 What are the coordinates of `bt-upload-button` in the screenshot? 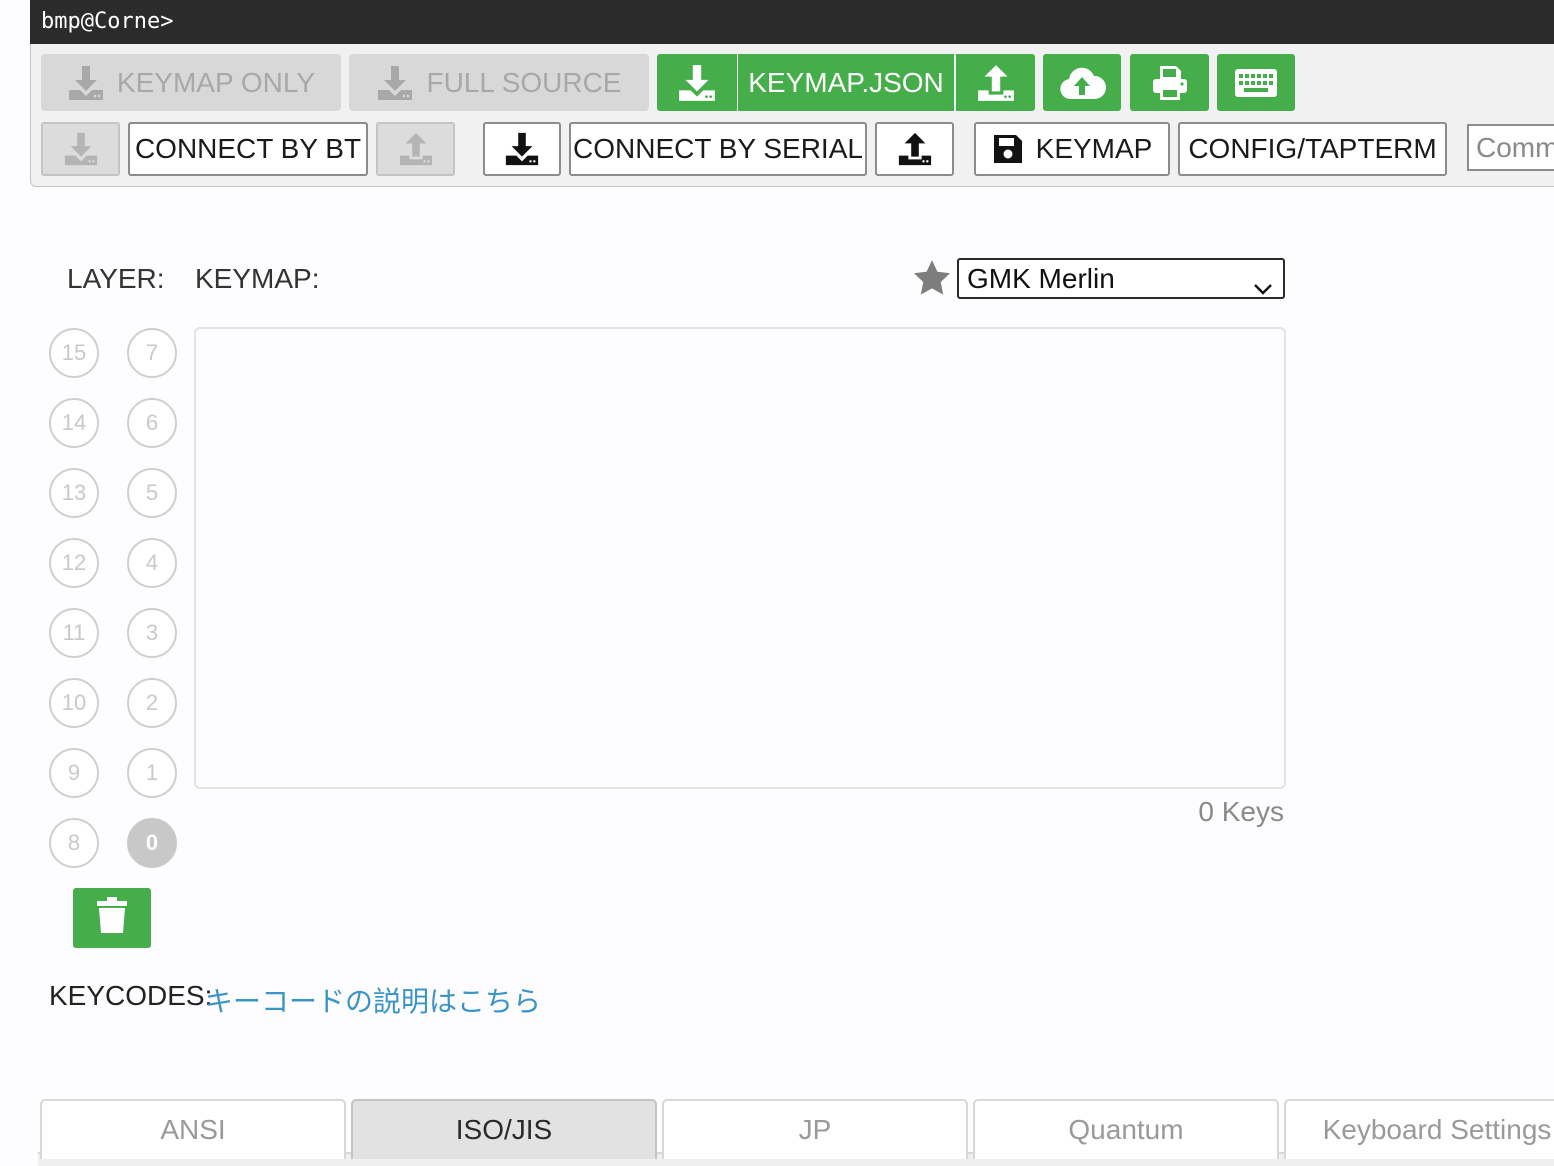 It's located at (415, 149).